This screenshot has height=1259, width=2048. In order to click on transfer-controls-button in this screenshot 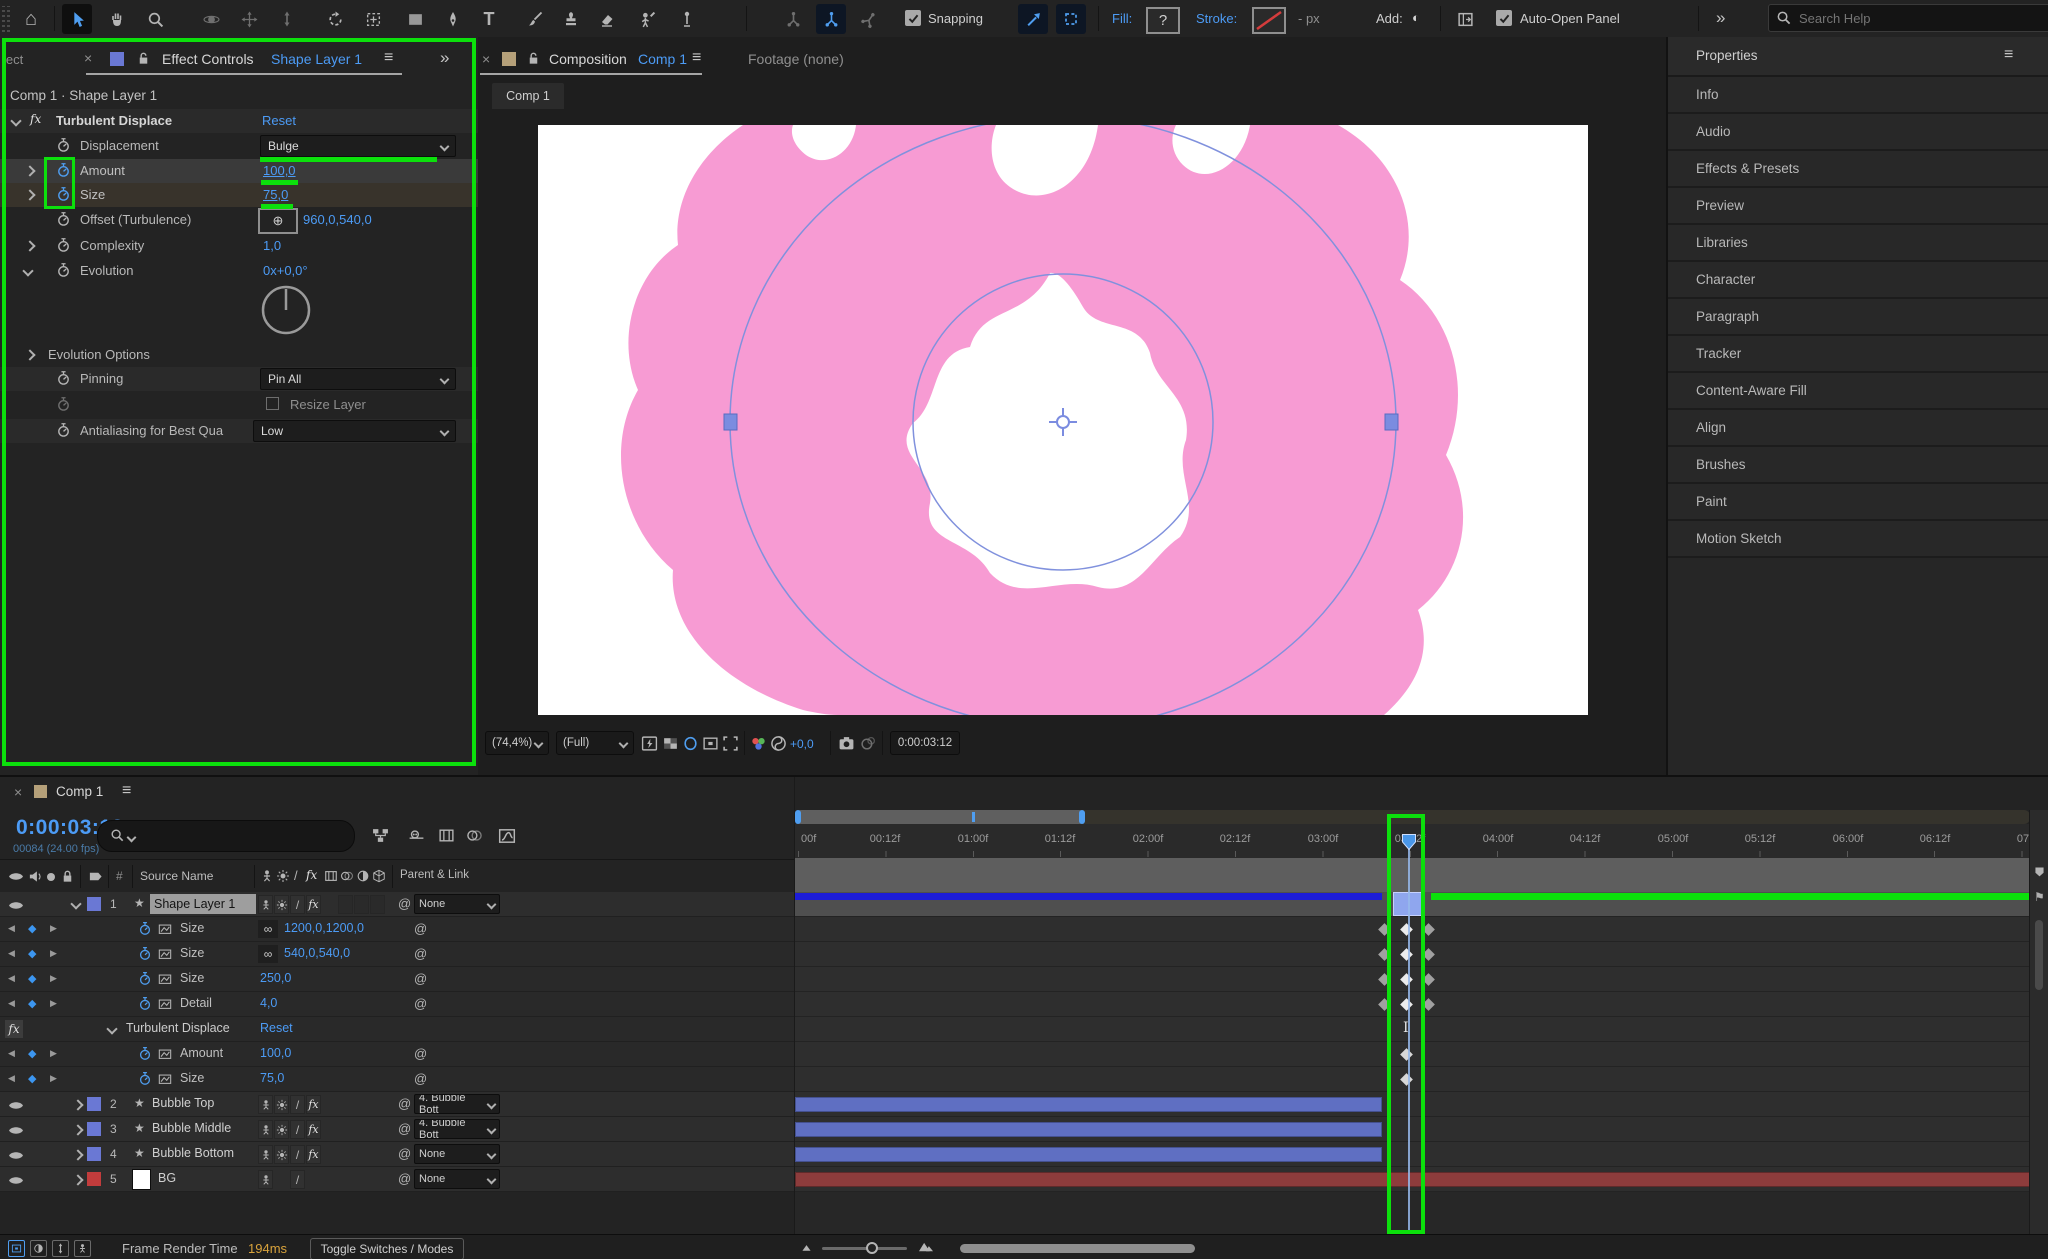, I will do `click(38, 1248)`.